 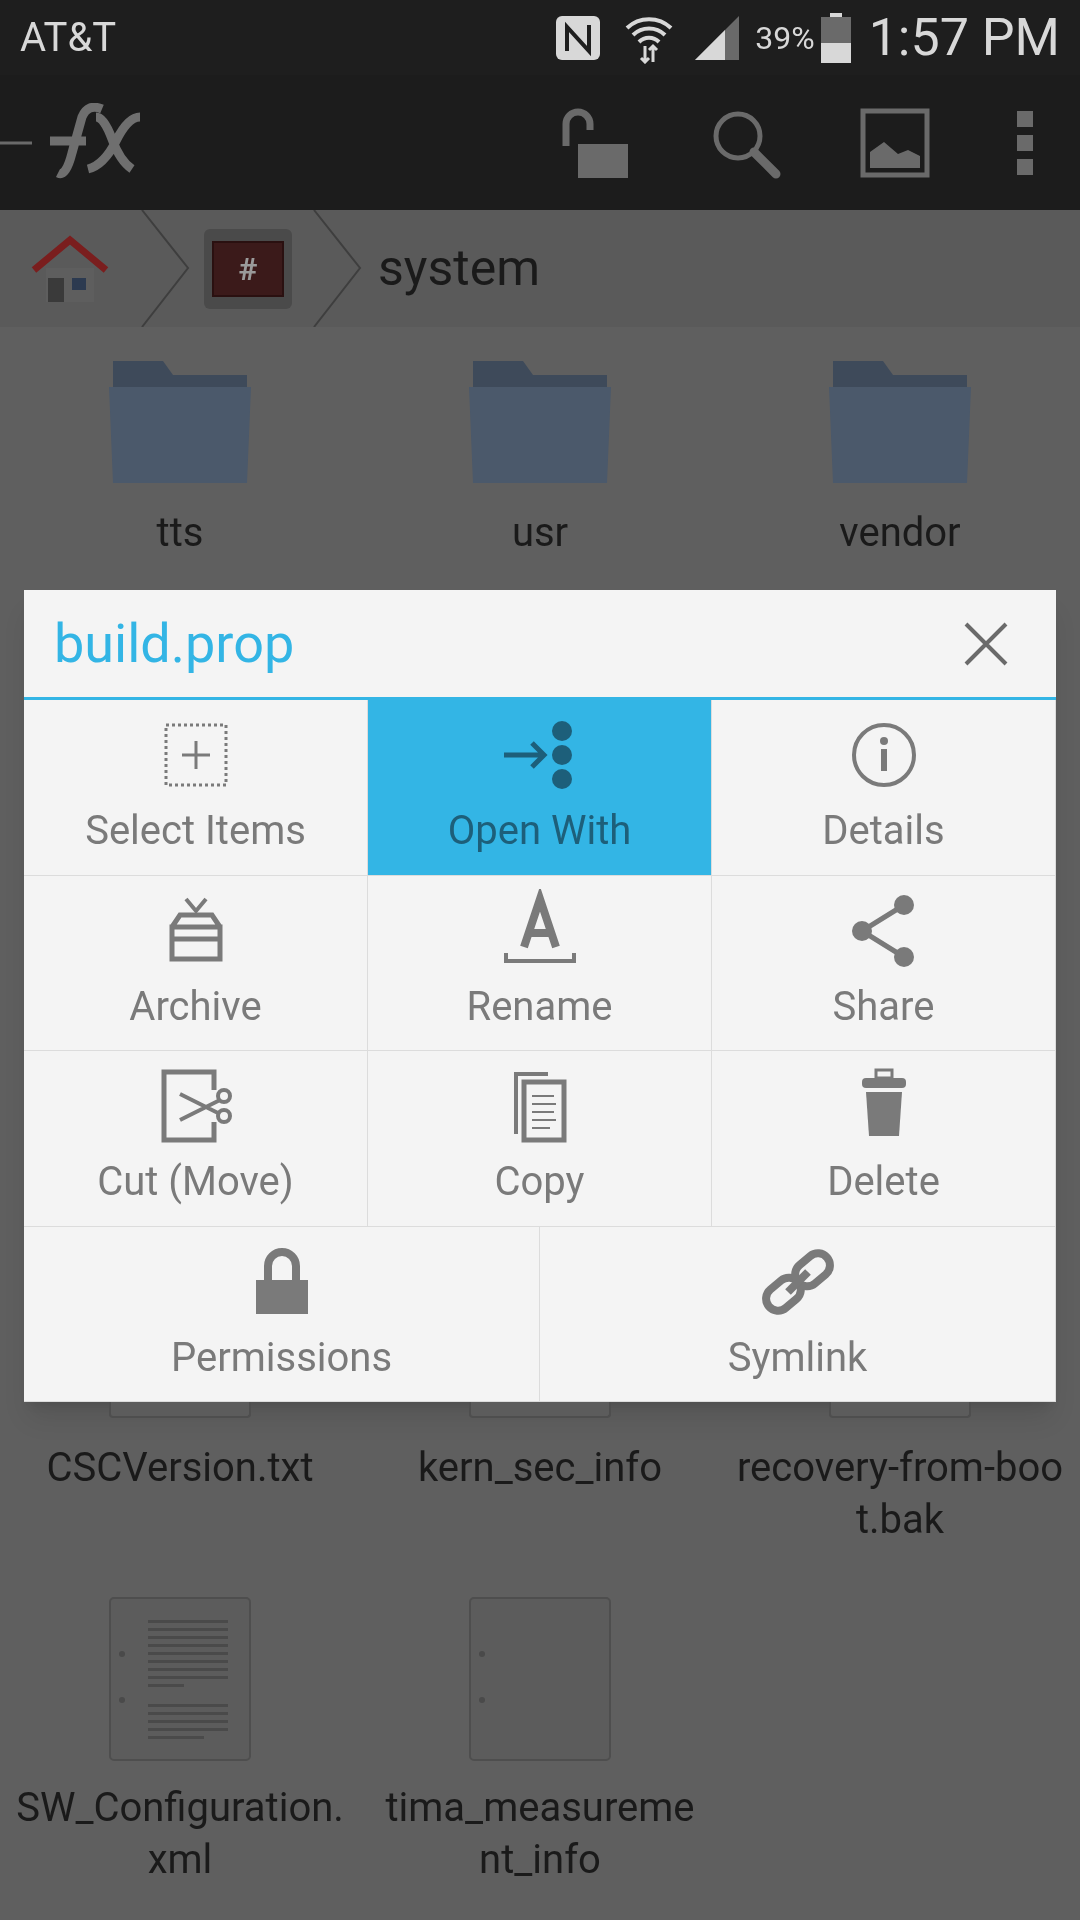 I want to click on action-tile: Archive, so click(x=196, y=963).